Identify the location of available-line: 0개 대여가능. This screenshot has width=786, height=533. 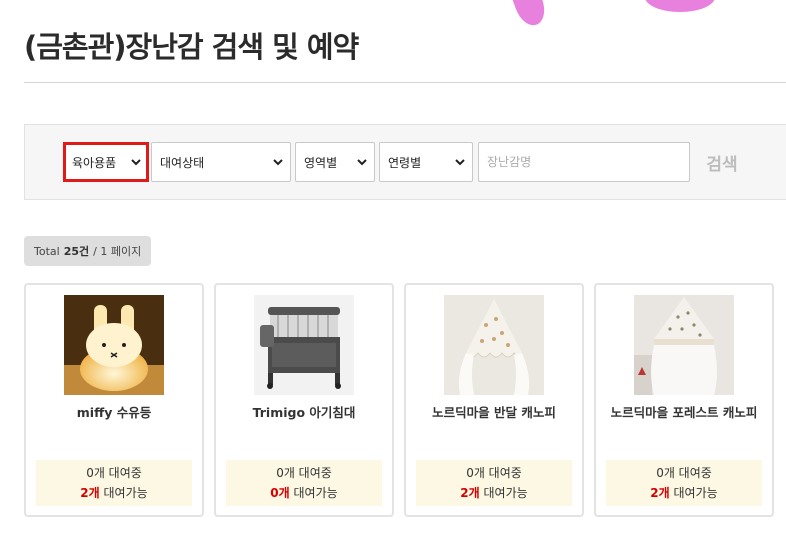
(304, 493).